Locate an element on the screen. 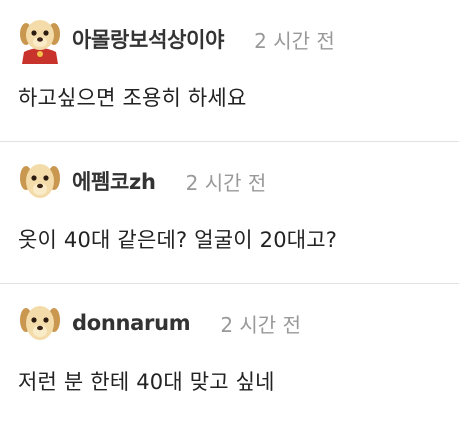 This screenshot has width=459, height=425. comment-text: 하고싶으면 조용히 하세요 is located at coordinates (132, 98).